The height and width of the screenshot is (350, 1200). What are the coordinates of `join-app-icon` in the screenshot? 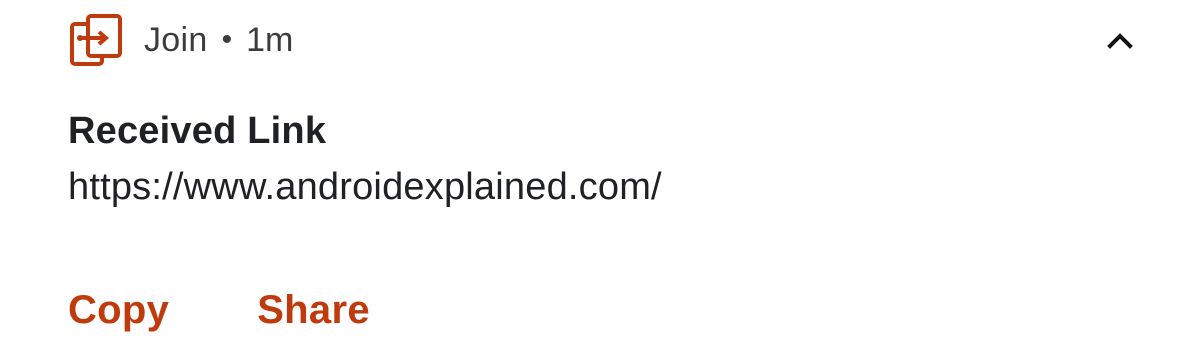 It's located at (96, 40).